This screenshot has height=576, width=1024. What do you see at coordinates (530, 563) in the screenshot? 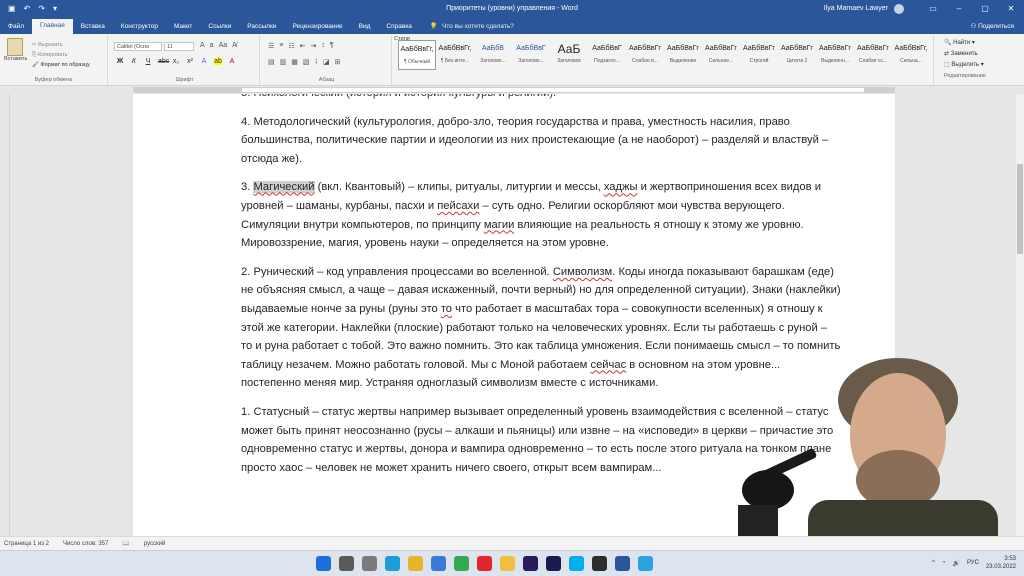
I see `premiere-icon` at bounding box center [530, 563].